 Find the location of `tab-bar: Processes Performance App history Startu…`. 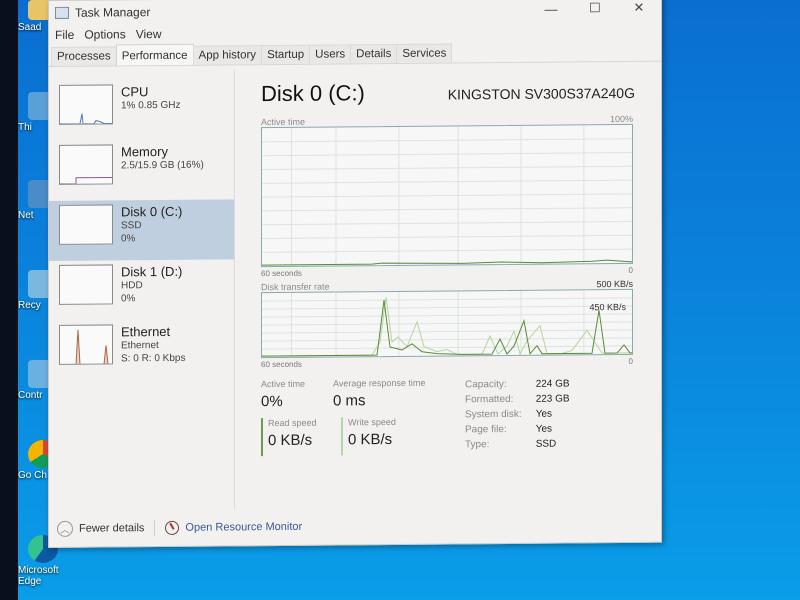

tab-bar: Processes Performance App history Startu… is located at coordinates (355, 53).